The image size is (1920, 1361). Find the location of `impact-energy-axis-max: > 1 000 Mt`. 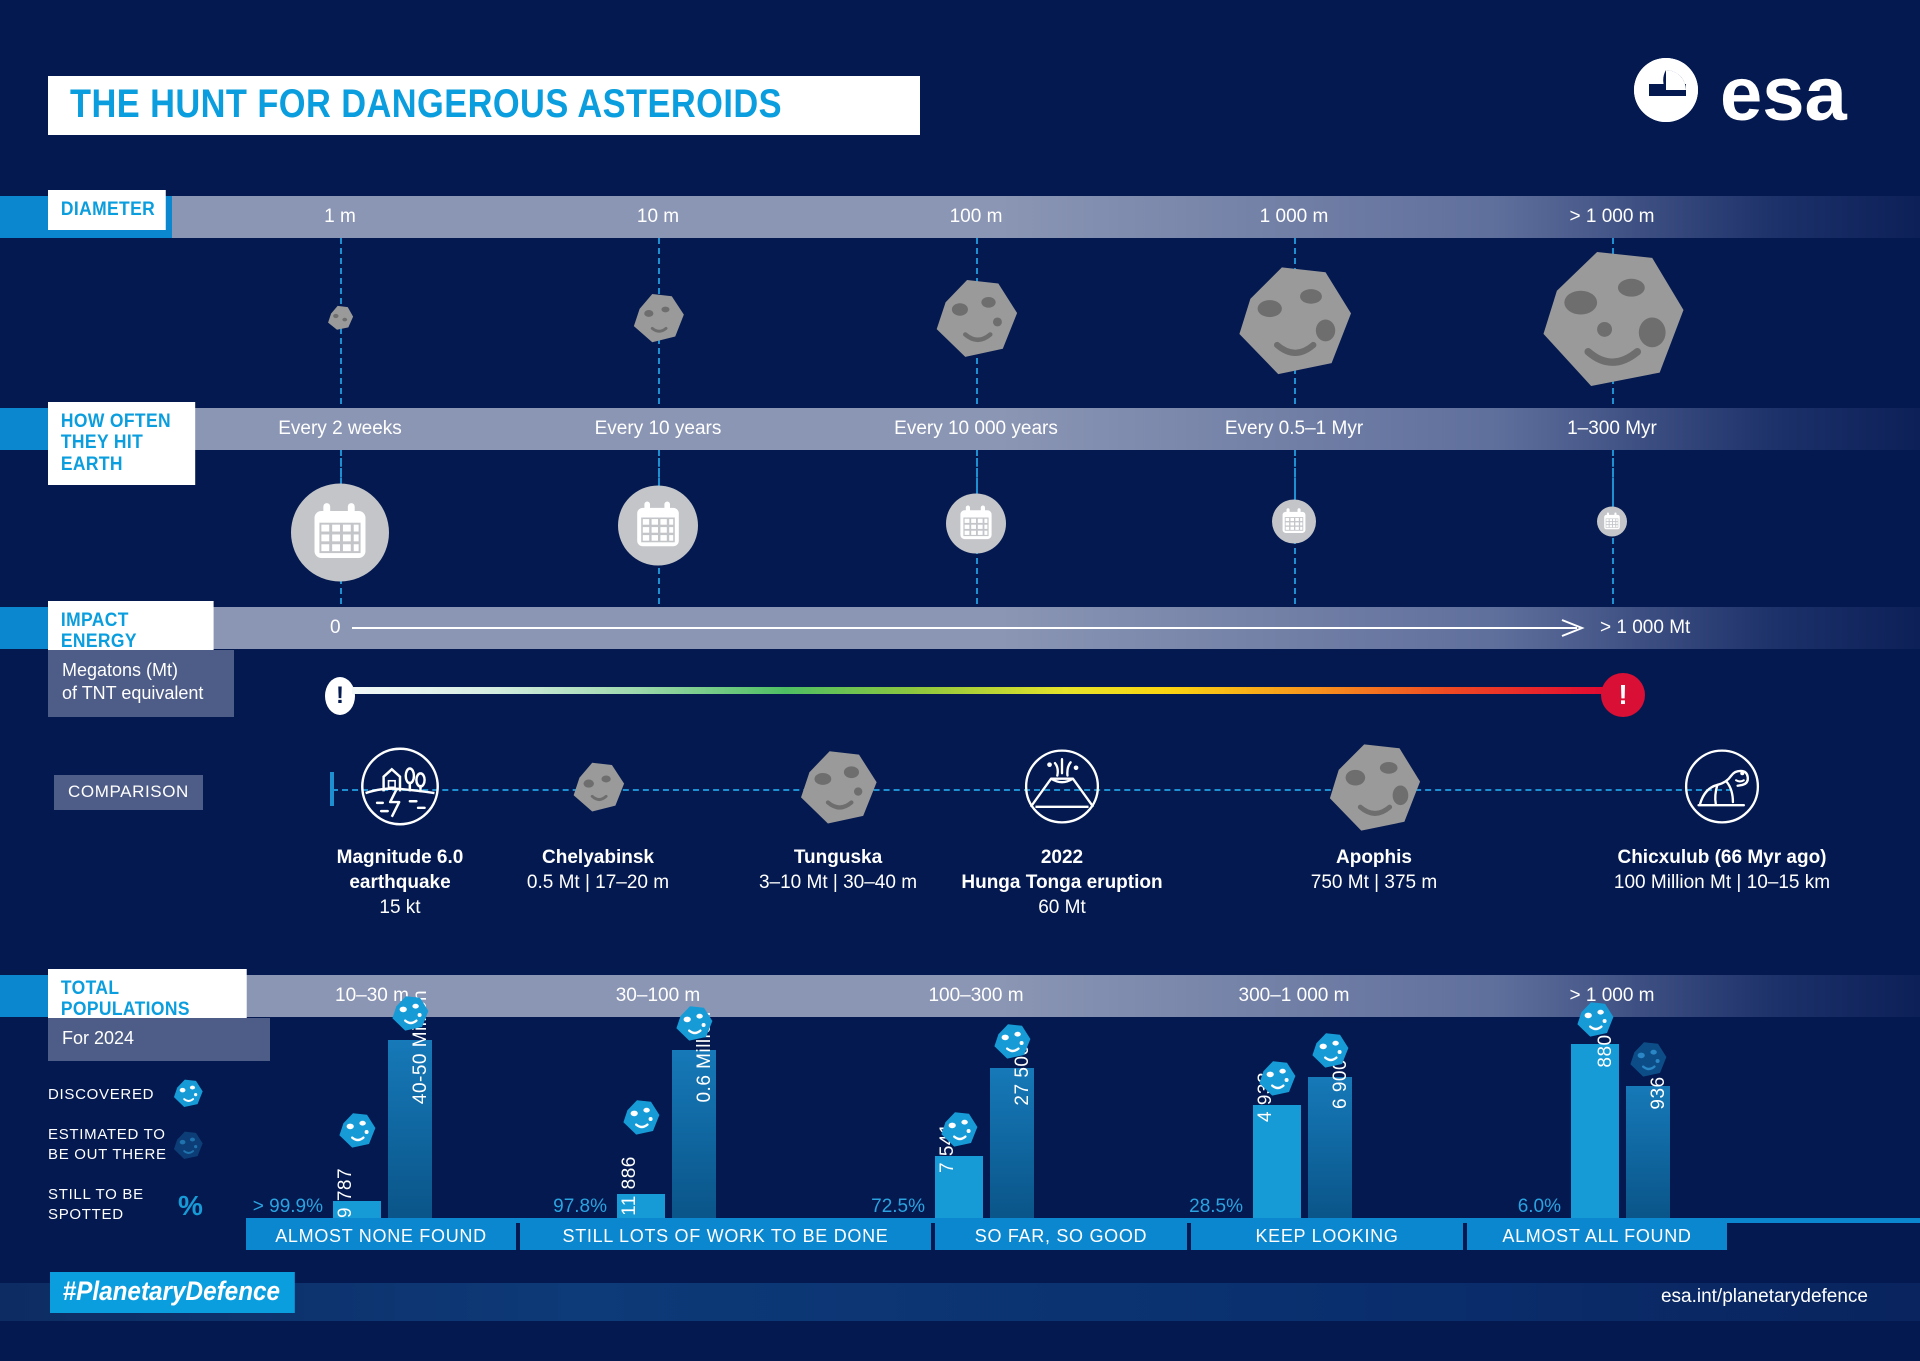

impact-energy-axis-max: > 1 000 Mt is located at coordinates (1645, 627).